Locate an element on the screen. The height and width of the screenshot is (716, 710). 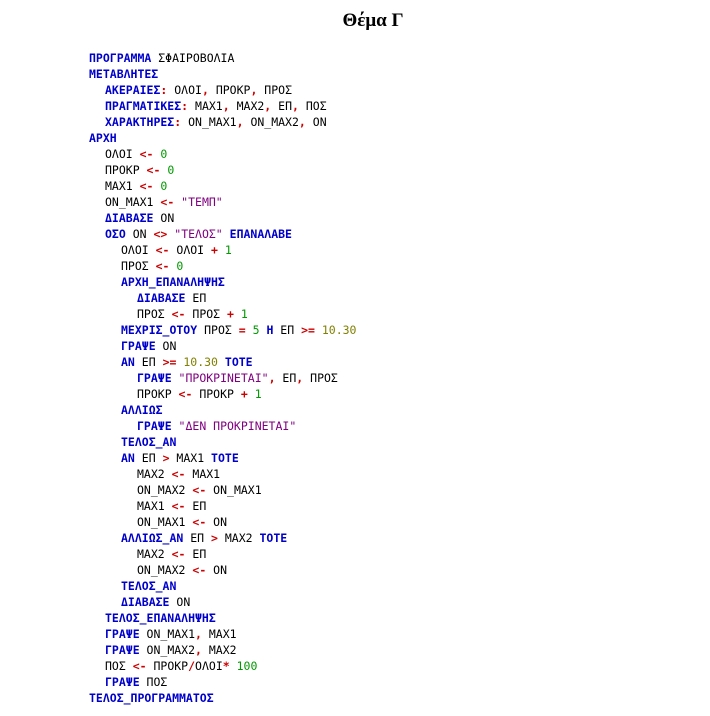
code-line: ΔΙΑΒΑΣΕ ON is located at coordinates (222, 218).